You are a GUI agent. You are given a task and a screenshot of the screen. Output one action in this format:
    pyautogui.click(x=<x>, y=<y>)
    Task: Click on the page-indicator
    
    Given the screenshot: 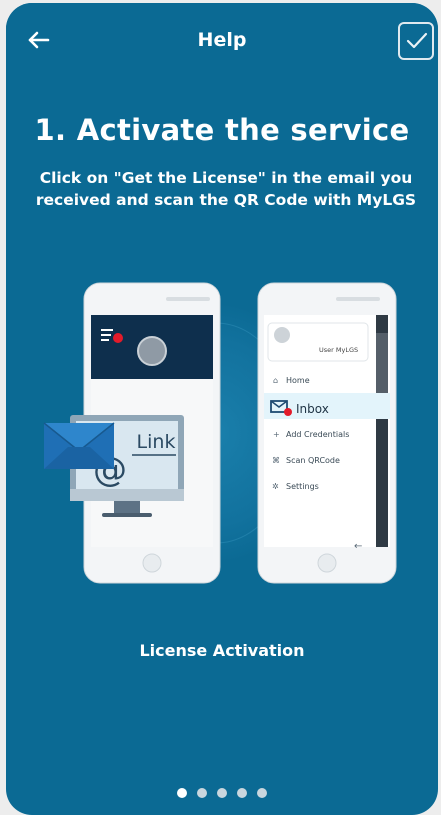 What is the action you would take?
    pyautogui.click(x=222, y=792)
    